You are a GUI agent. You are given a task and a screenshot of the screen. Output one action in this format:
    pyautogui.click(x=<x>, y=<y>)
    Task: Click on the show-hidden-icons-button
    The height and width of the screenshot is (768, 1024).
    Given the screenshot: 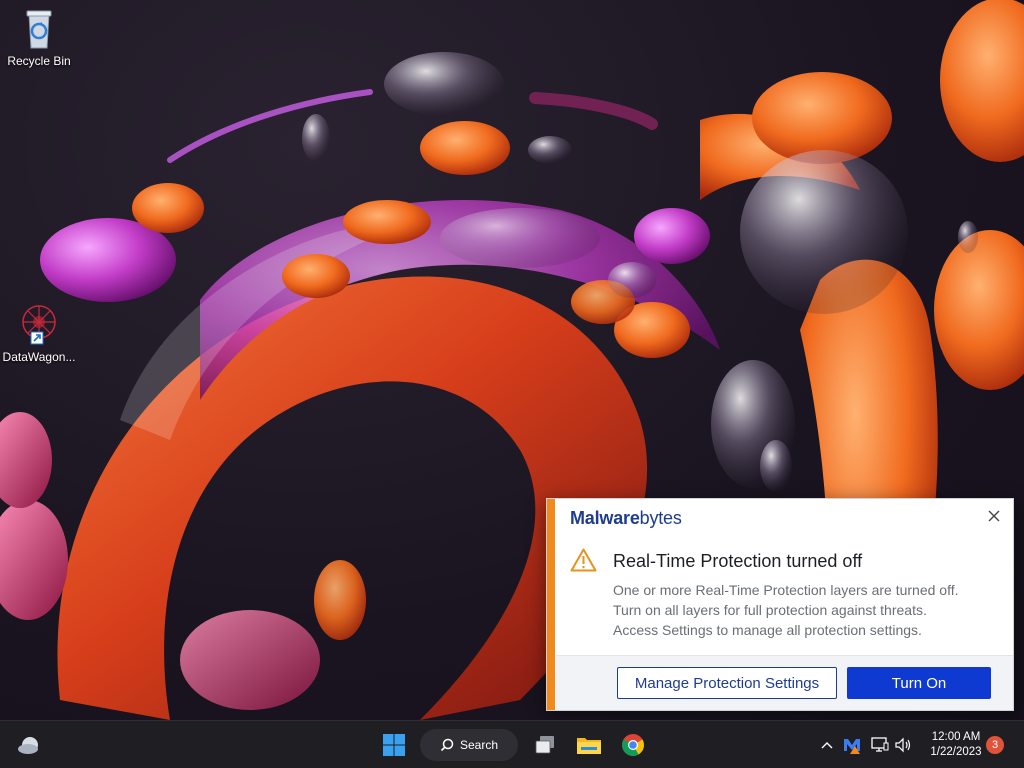 What is the action you would take?
    pyautogui.click(x=827, y=744)
    